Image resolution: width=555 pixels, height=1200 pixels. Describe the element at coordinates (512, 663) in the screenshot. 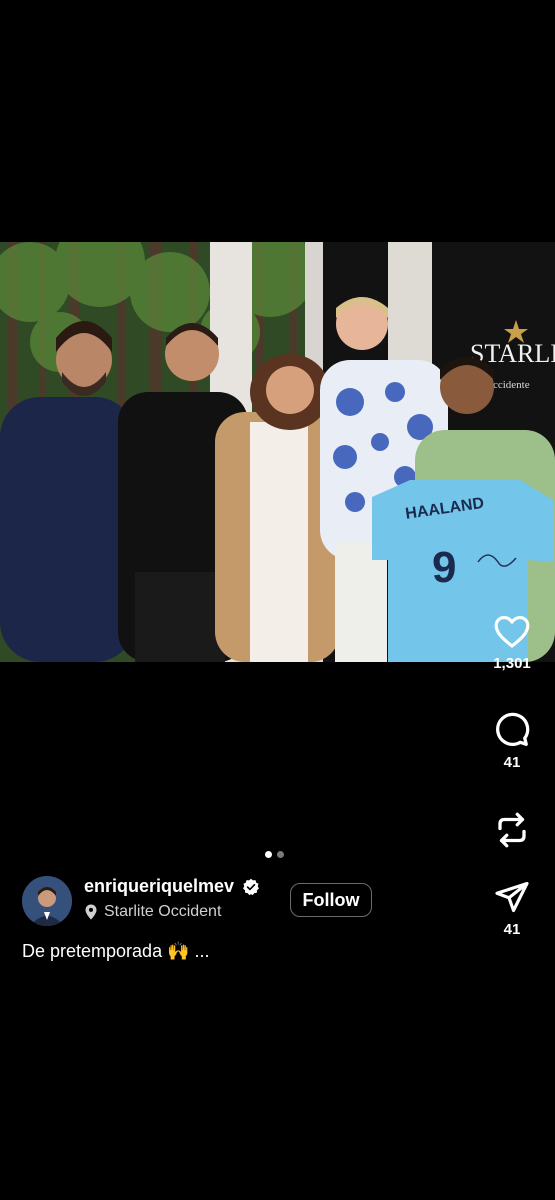

I see `like-count: 1,301` at that location.